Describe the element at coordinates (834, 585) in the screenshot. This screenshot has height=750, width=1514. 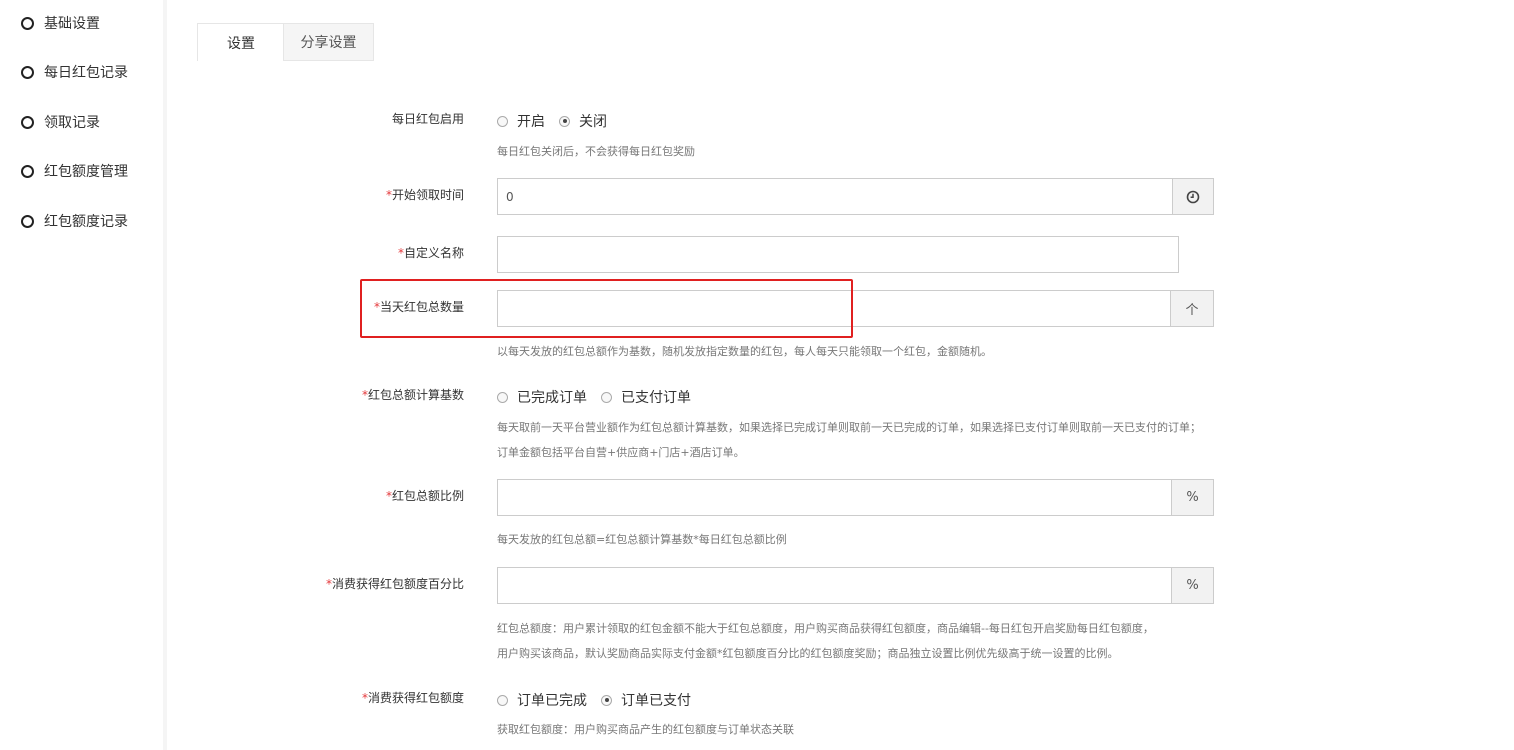
I see `consume-percent-input` at that location.